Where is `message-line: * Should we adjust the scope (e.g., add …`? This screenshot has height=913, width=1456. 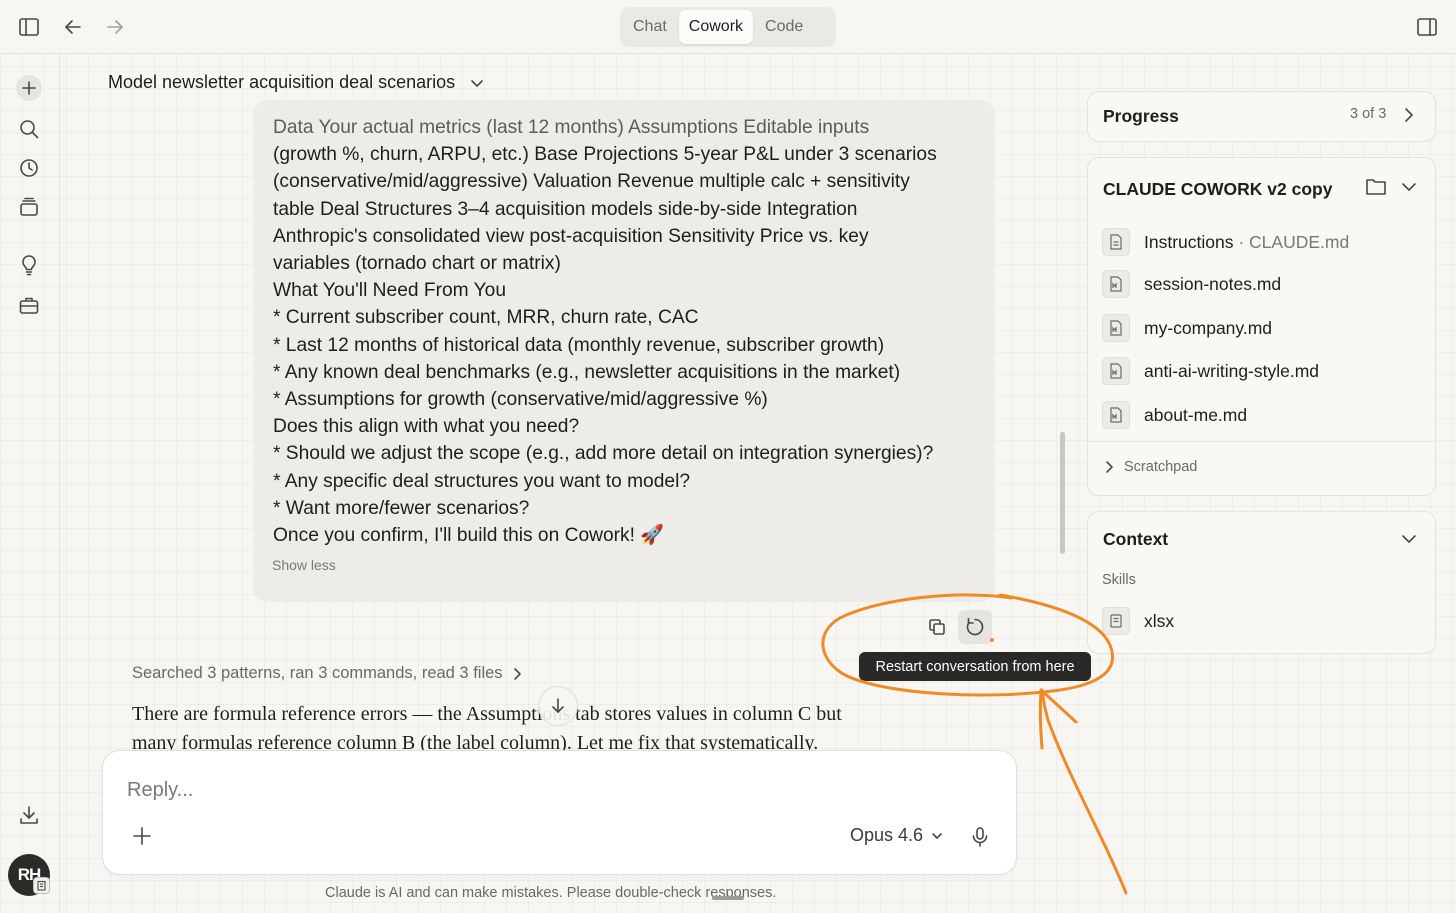 message-line: * Should we adjust the scope (e.g., add … is located at coordinates (603, 454).